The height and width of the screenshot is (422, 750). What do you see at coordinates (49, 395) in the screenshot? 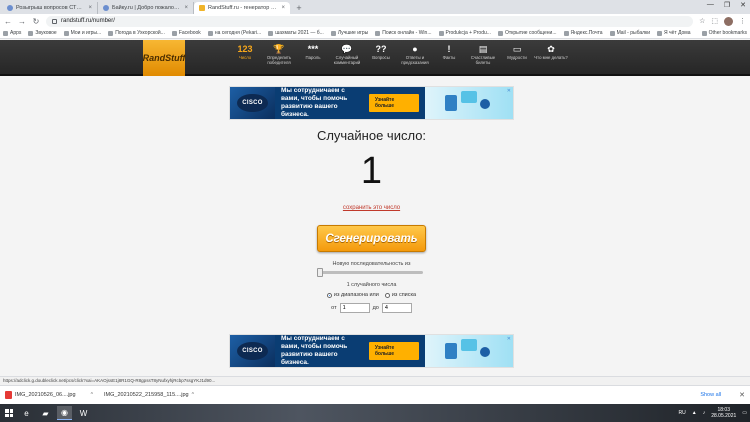
I see `download-item: IMG_20210526_06....jpg ^` at bounding box center [49, 395].